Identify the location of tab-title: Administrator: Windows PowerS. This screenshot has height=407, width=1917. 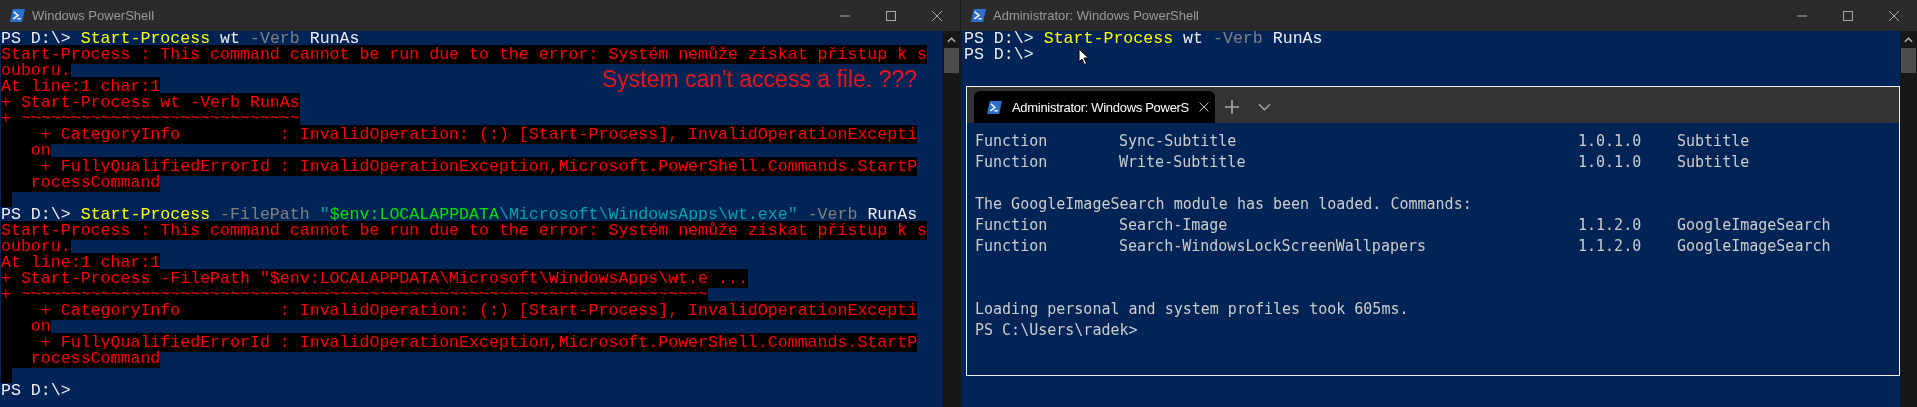
(1100, 107).